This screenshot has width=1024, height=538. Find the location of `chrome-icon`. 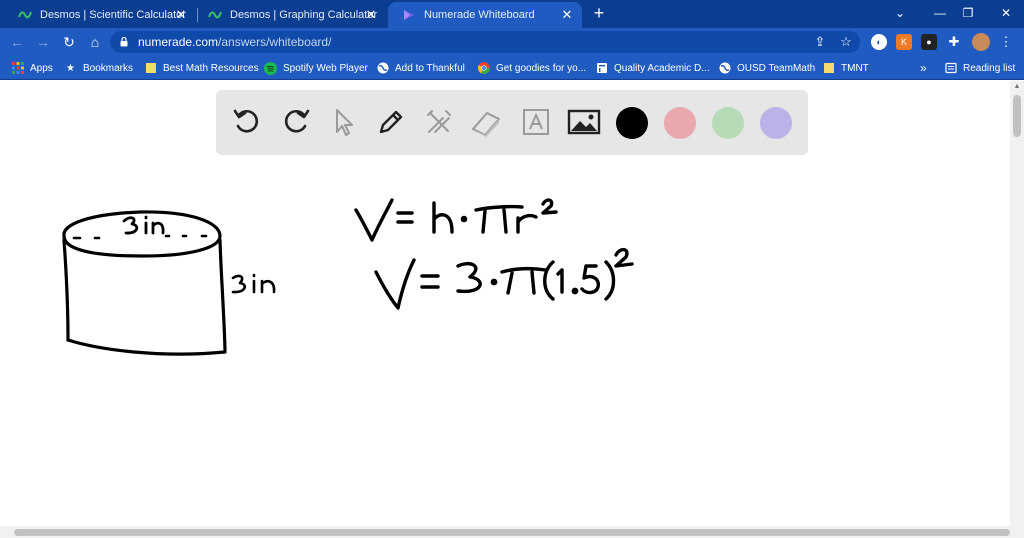

chrome-icon is located at coordinates (483, 68).